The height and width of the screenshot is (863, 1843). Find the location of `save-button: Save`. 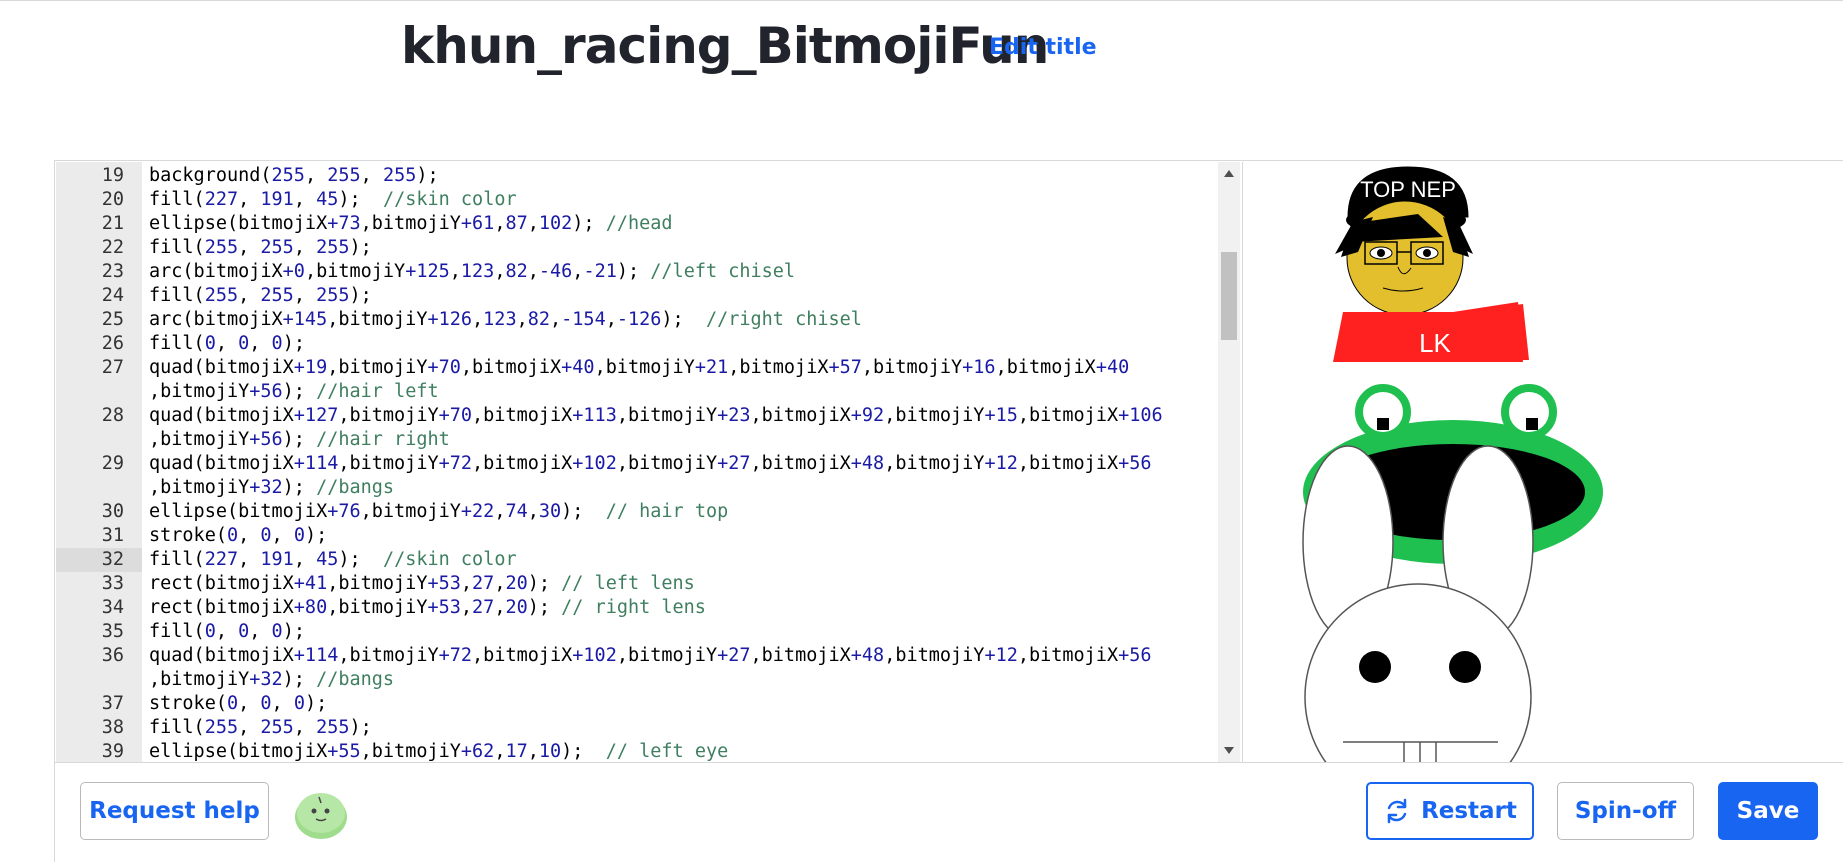

save-button: Save is located at coordinates (1768, 811).